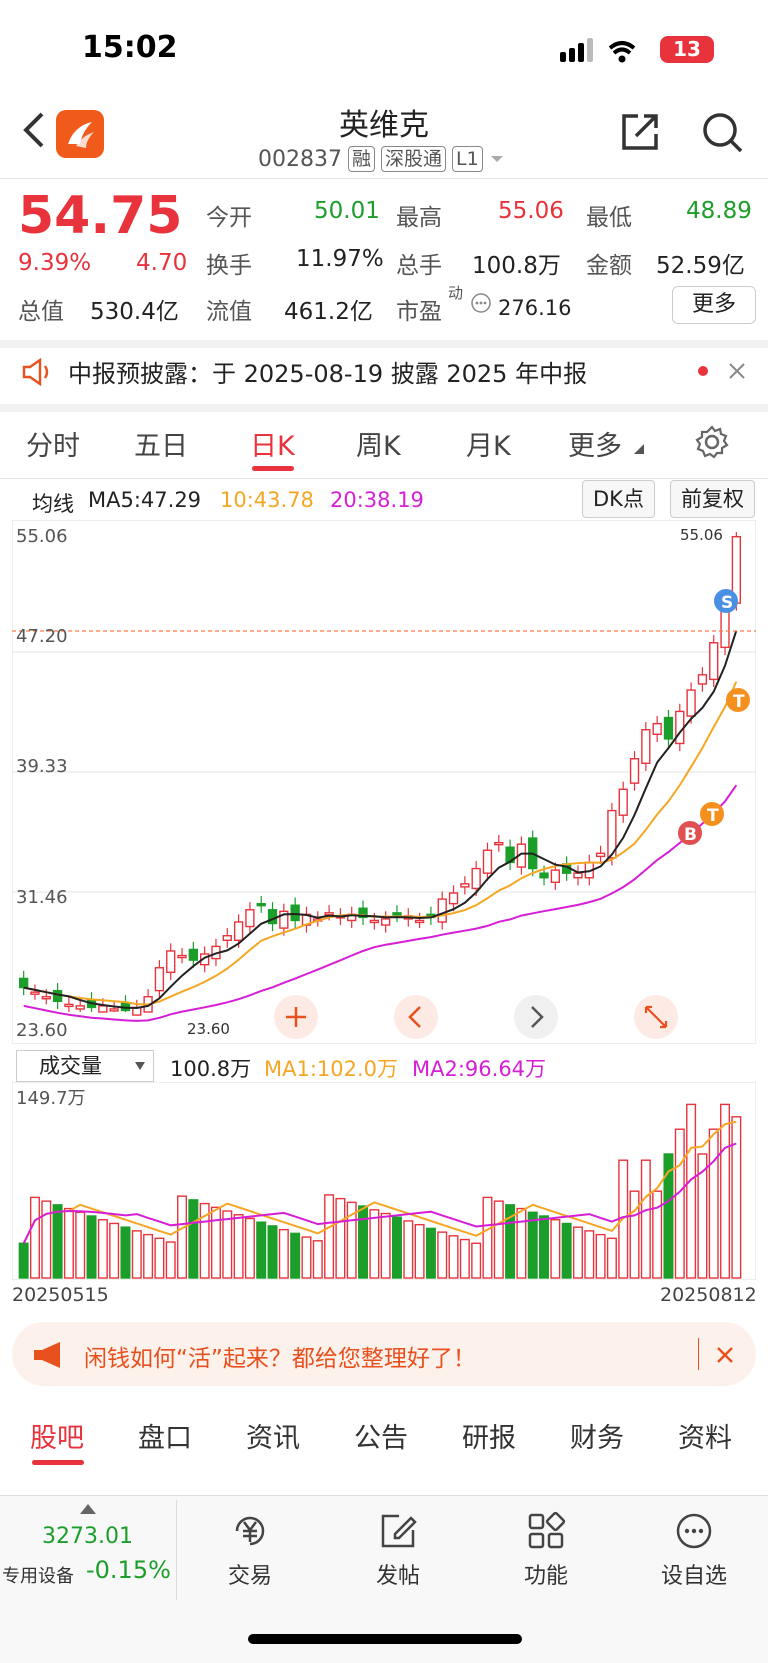  What do you see at coordinates (250, 1550) in the screenshot?
I see `trade-button: 交易` at bounding box center [250, 1550].